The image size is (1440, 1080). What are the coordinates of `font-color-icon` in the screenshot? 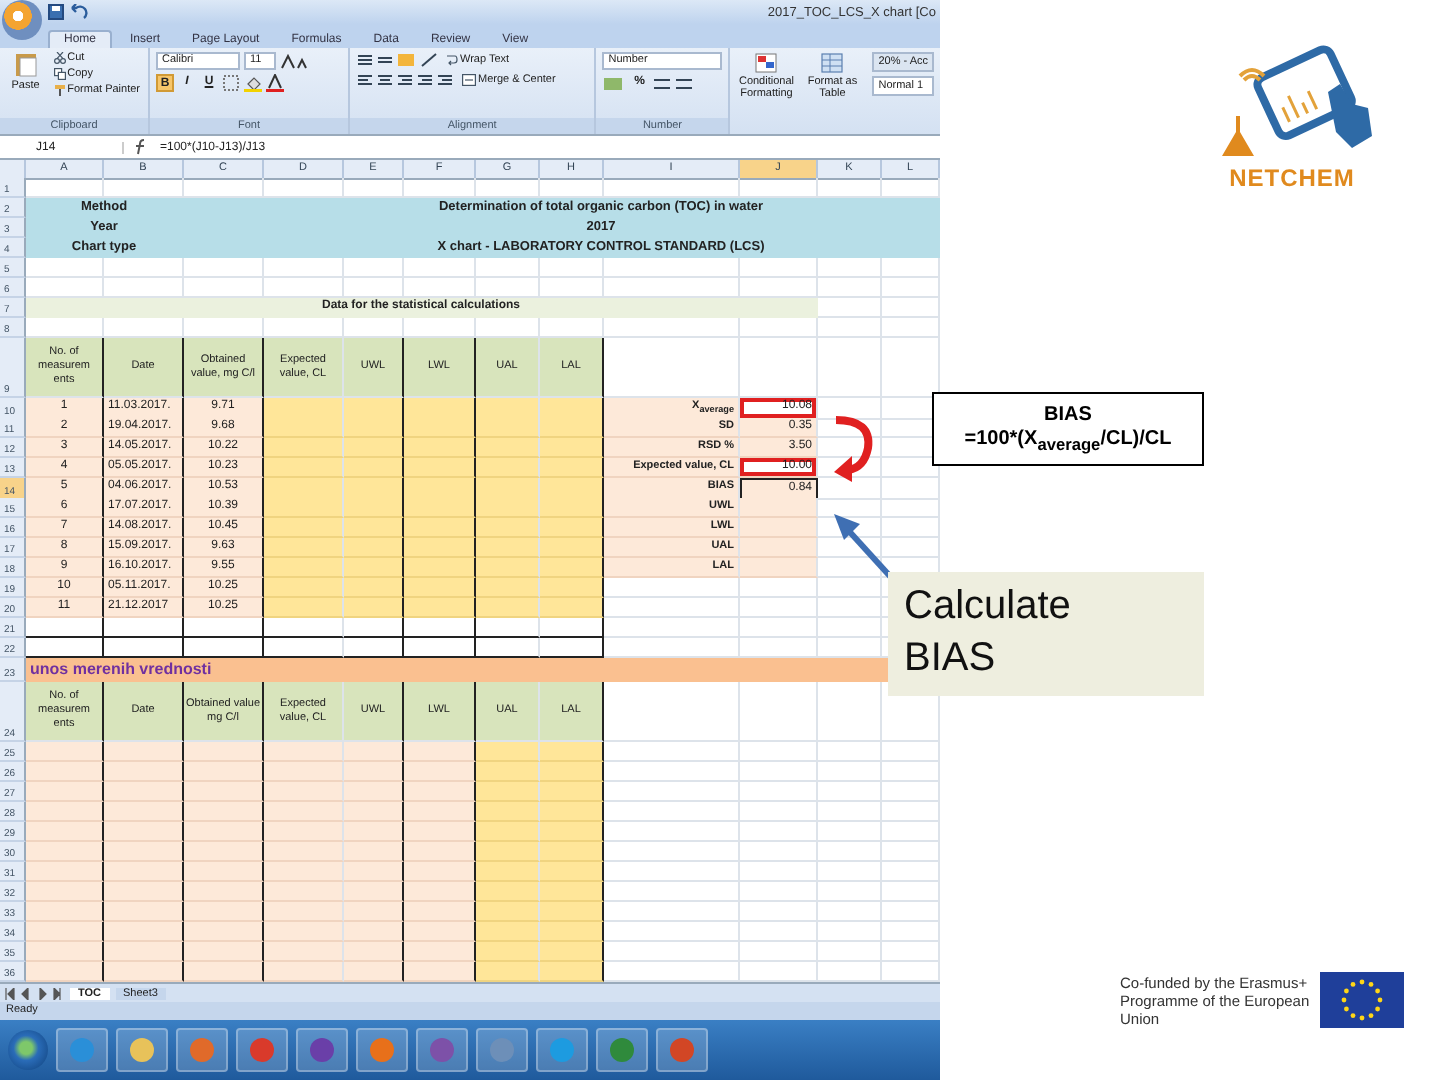 It's located at (275, 83).